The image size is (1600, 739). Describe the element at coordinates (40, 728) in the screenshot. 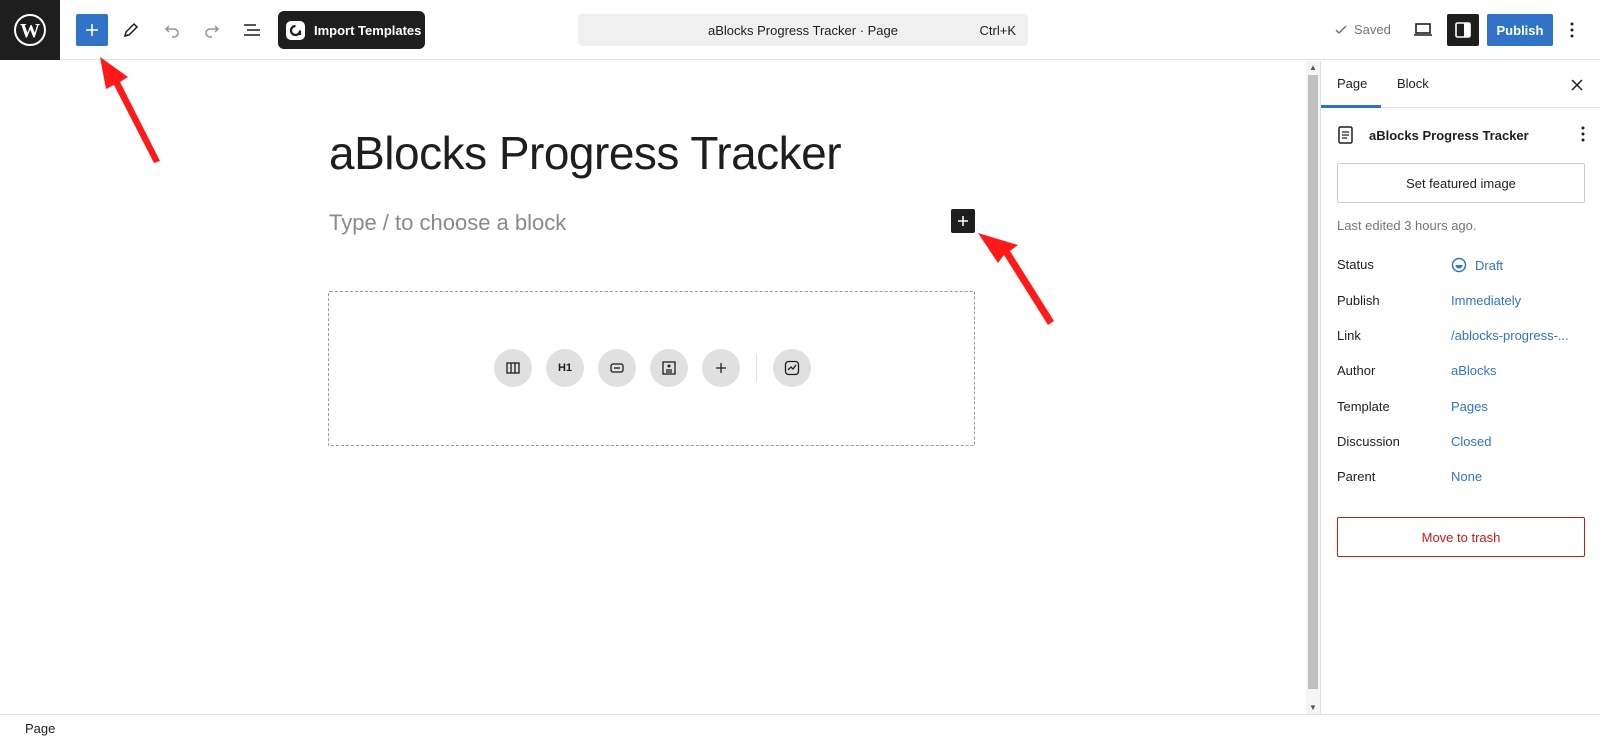

I see `breadcrumb: Page` at that location.